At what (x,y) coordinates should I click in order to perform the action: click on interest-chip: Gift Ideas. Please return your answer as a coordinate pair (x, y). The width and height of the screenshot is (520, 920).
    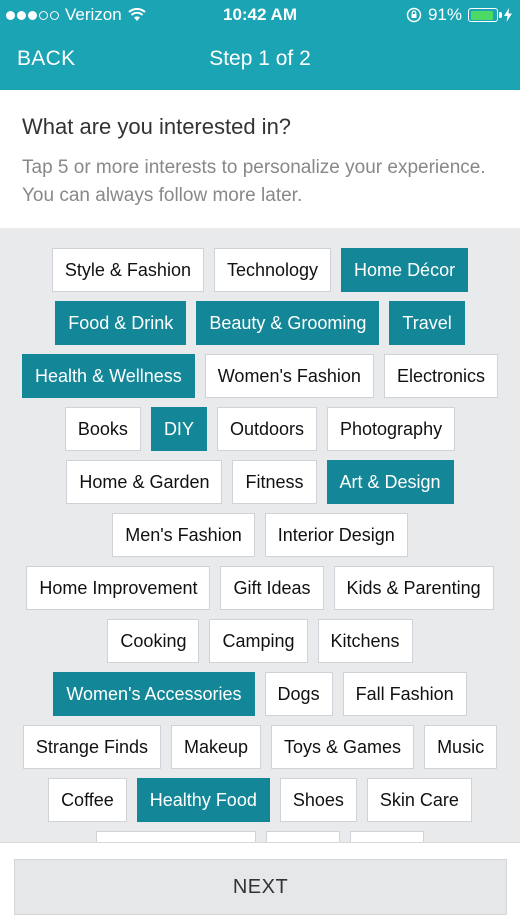
    Looking at the image, I should click on (272, 588).